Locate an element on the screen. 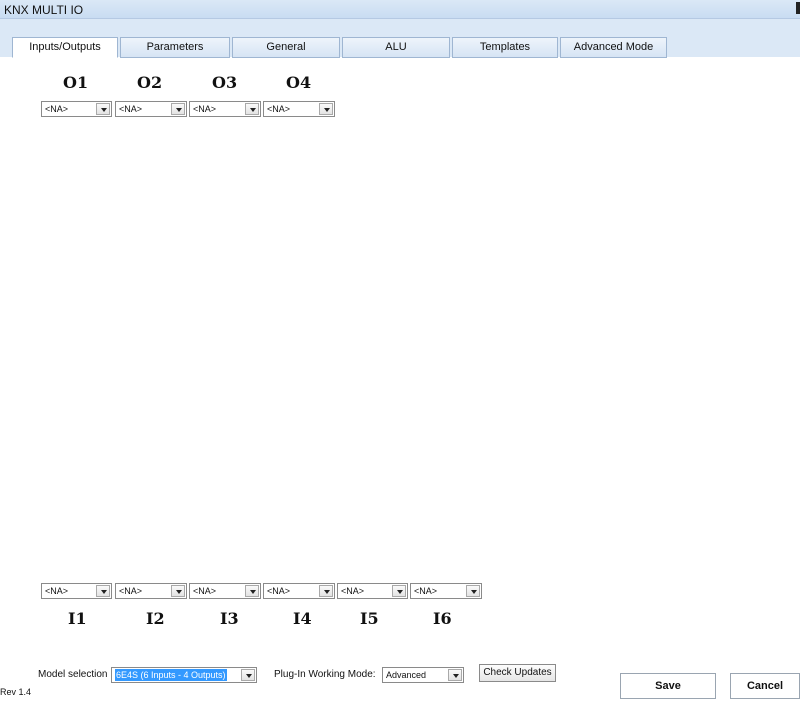  input-label-i5: I5 is located at coordinates (369, 618).